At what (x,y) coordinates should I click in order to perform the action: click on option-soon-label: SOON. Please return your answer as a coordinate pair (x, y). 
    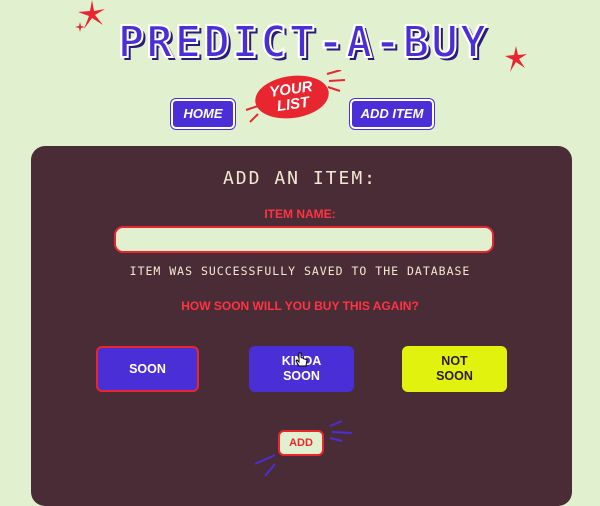
    Looking at the image, I should click on (147, 368).